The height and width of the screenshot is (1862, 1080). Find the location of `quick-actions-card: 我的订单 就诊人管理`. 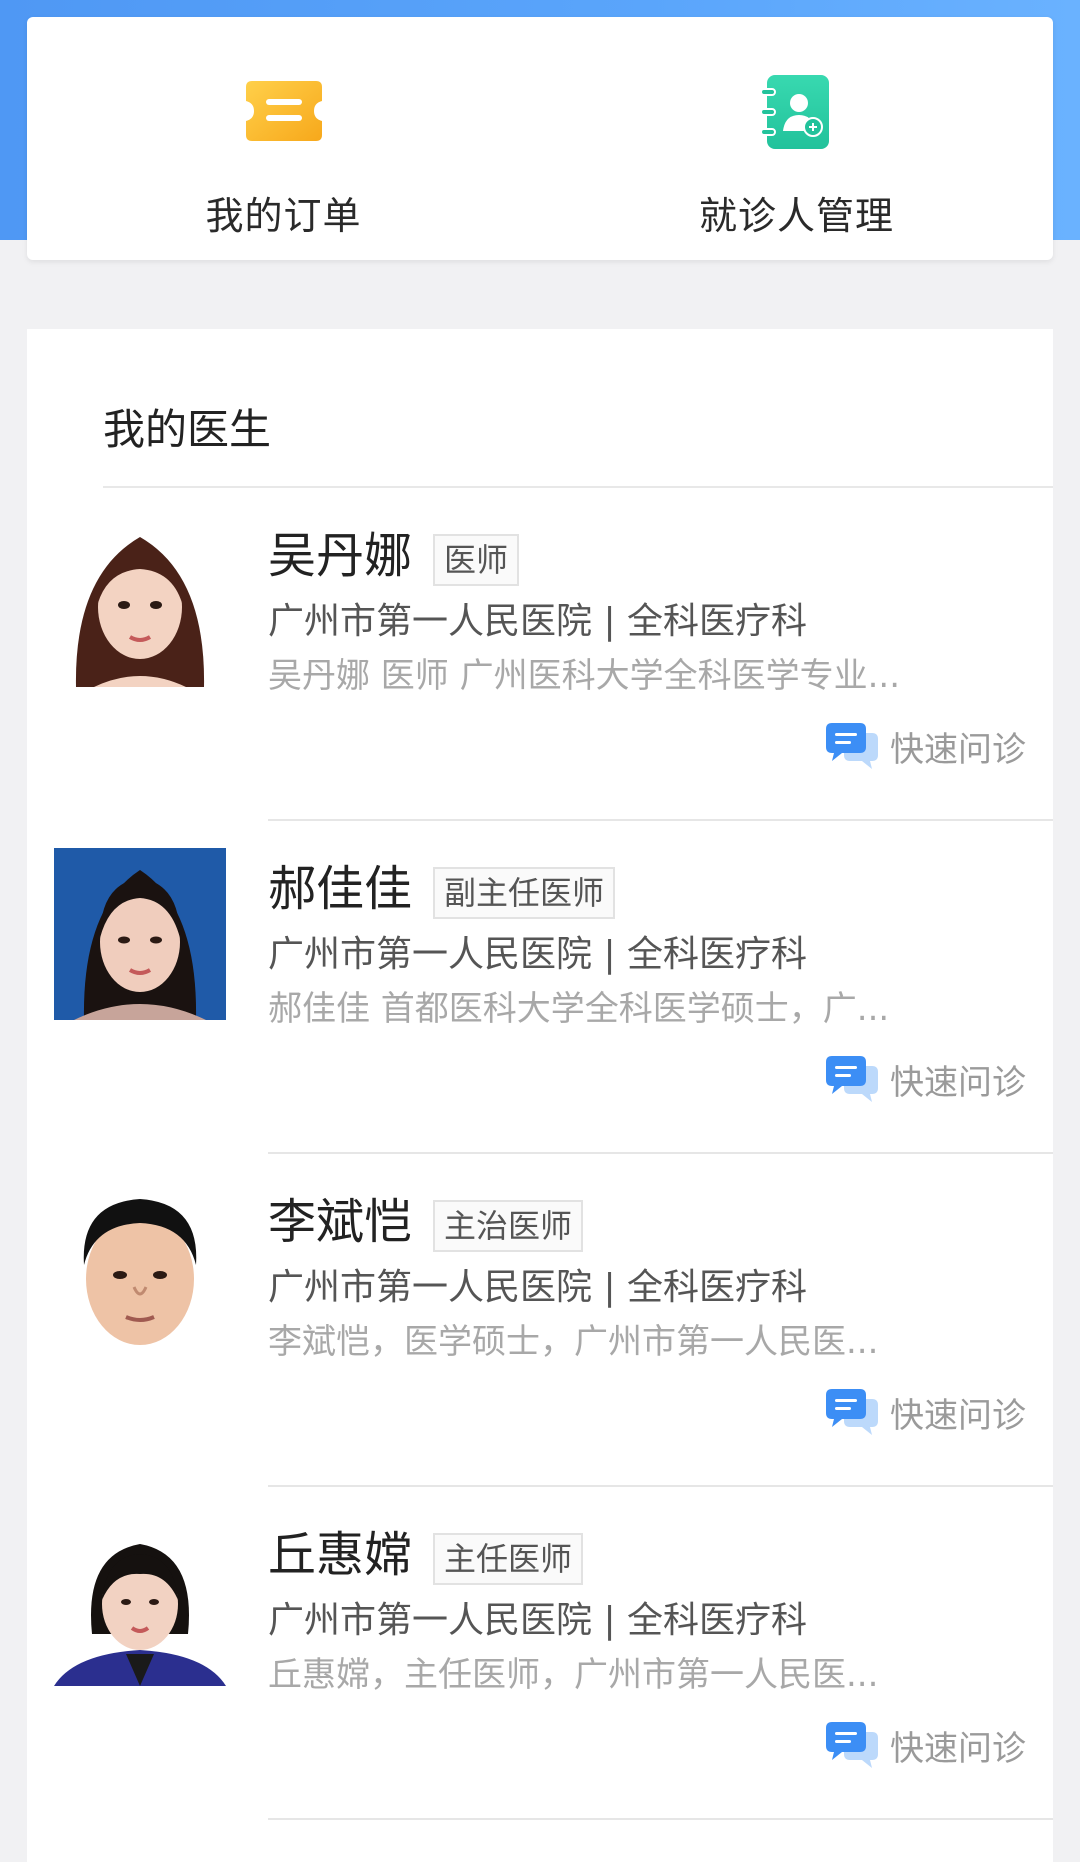

quick-actions-card: 我的订单 就诊人管理 is located at coordinates (540, 138).